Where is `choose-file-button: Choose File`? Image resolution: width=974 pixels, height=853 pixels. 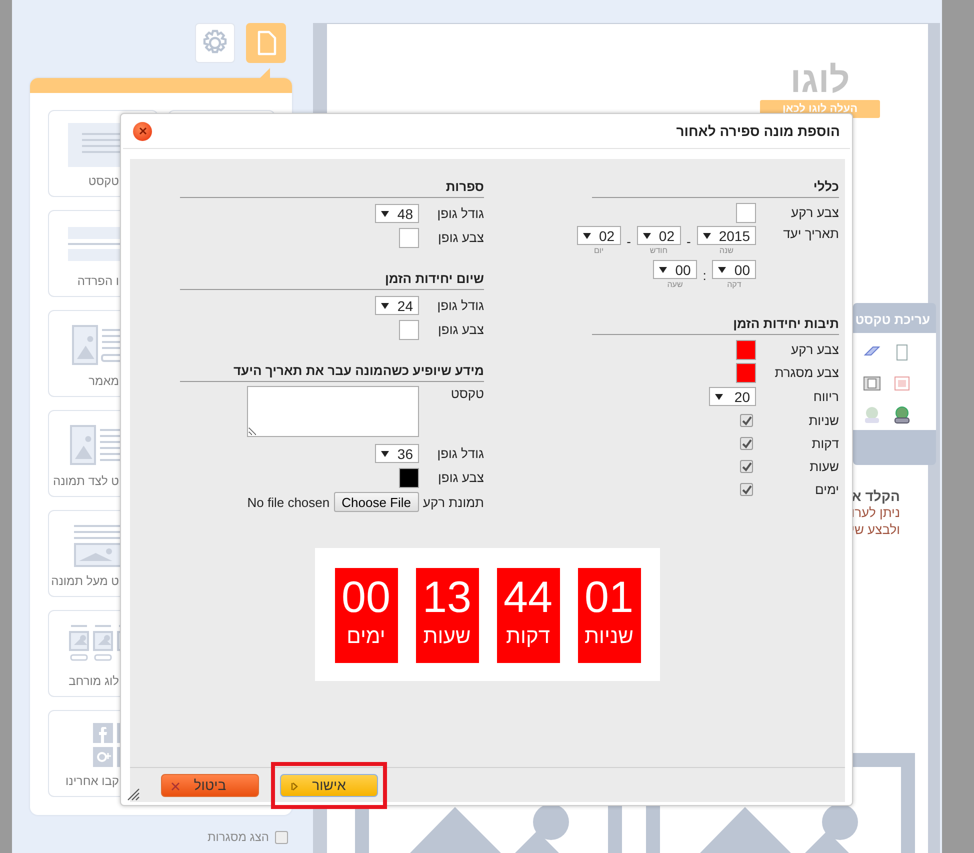 choose-file-button: Choose File is located at coordinates (376, 502).